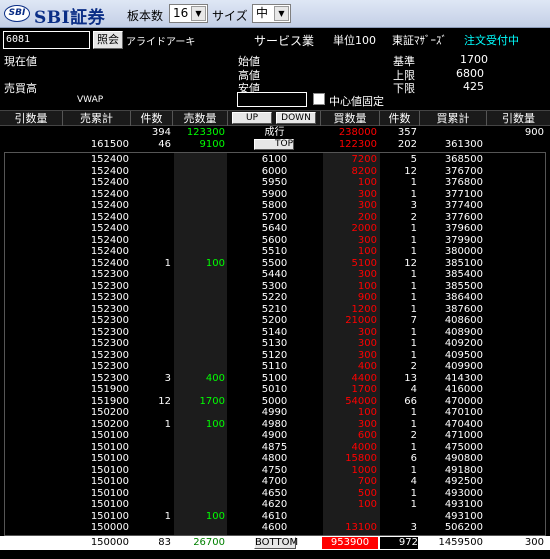 This screenshot has width=550, height=559. Describe the element at coordinates (275, 251) in the screenshot. I see `order-book-row: 152400 5510 100 1 380000` at that location.